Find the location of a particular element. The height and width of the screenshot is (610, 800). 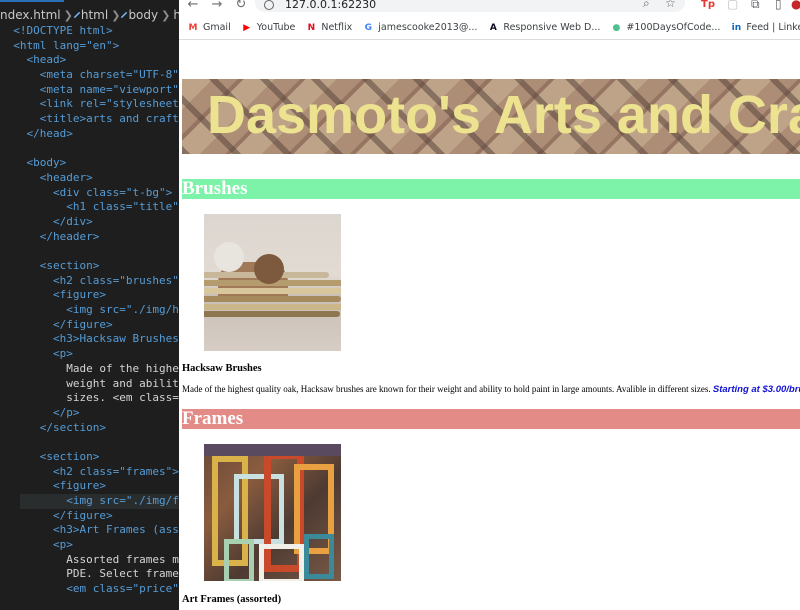

code-line: Made of the highest is located at coordinates (89, 369).